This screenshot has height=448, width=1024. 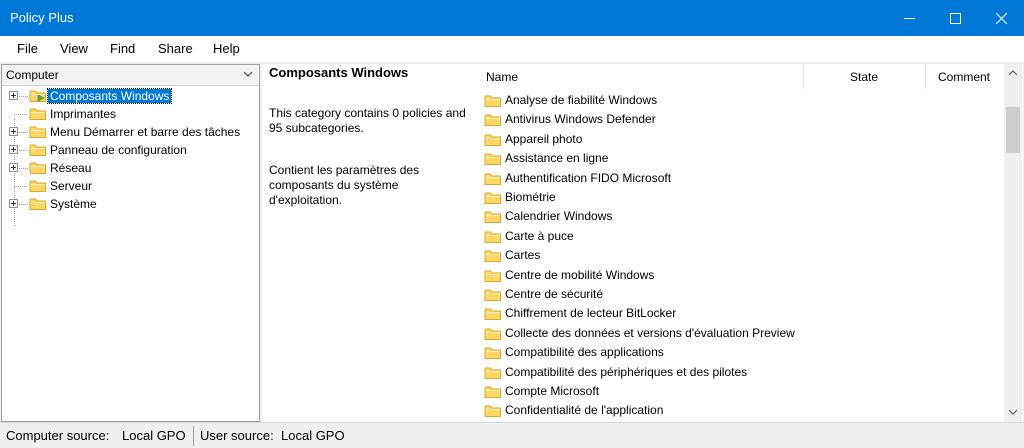 I want to click on menu-bar: File View Find Share Help, so click(x=512, y=49).